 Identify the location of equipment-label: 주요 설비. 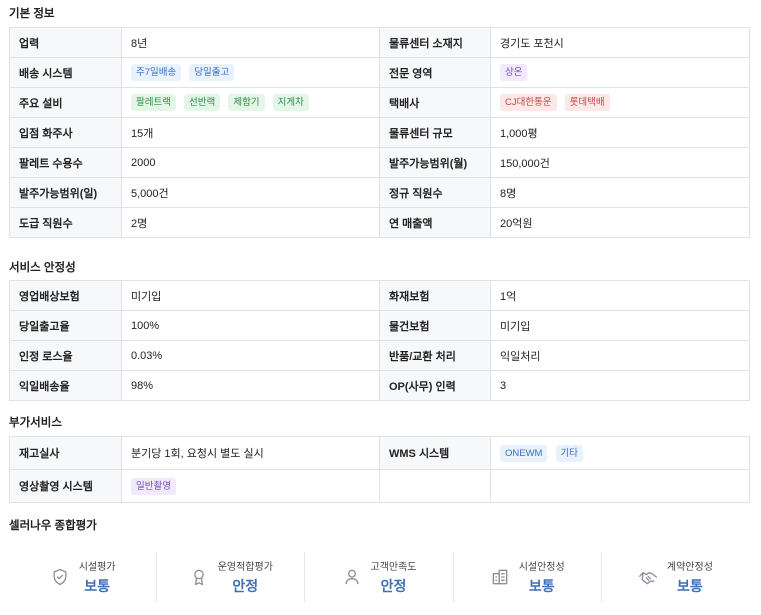
(65, 102).